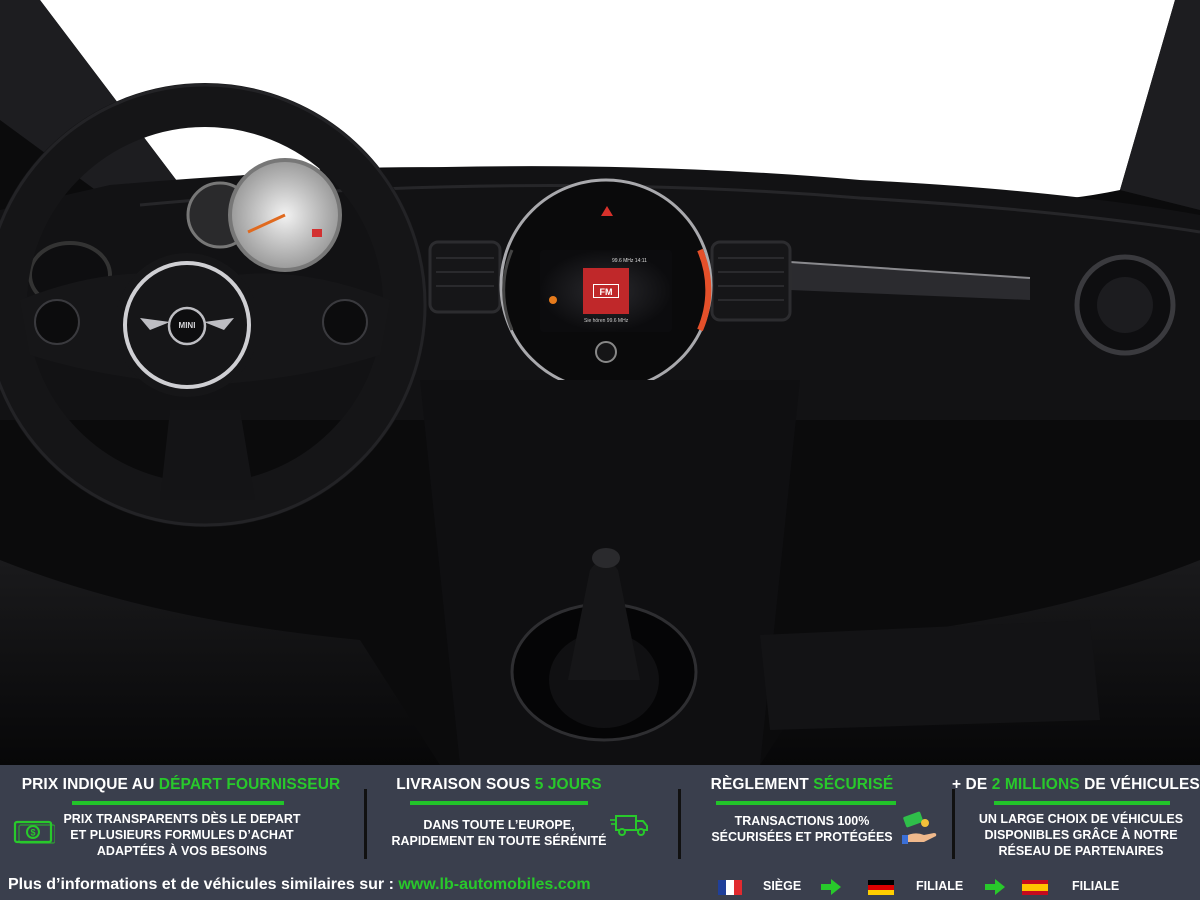 The width and height of the screenshot is (1200, 900). Describe the element at coordinates (881, 887) in the screenshot. I see `germany-flag-icon` at that location.